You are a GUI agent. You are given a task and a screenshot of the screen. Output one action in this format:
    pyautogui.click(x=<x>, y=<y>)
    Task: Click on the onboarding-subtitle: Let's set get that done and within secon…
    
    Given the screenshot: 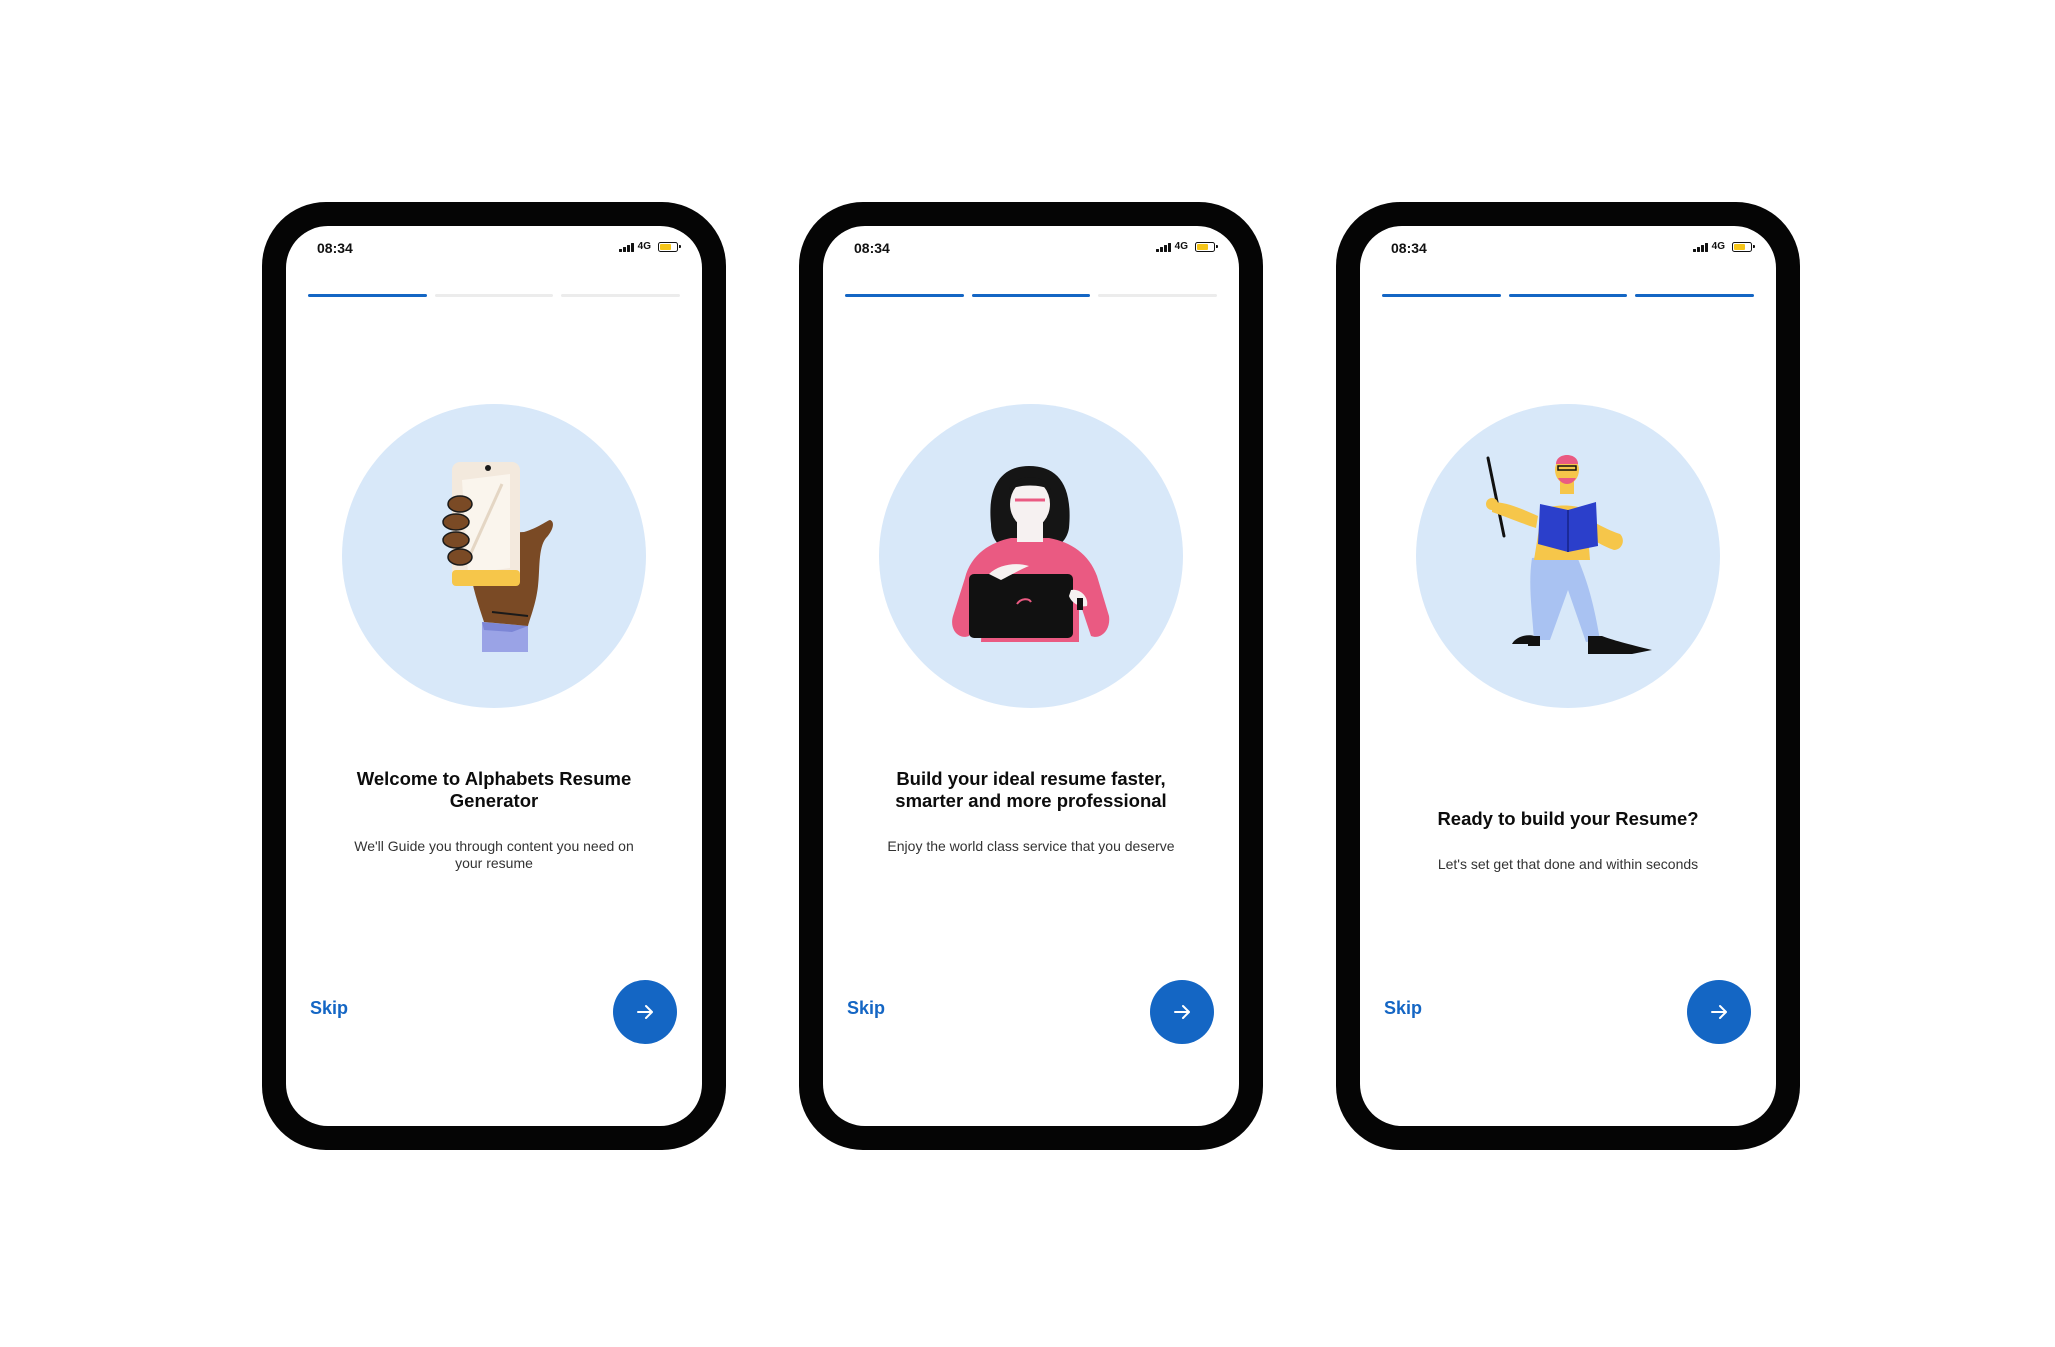 What is the action you would take?
    pyautogui.click(x=1568, y=864)
    